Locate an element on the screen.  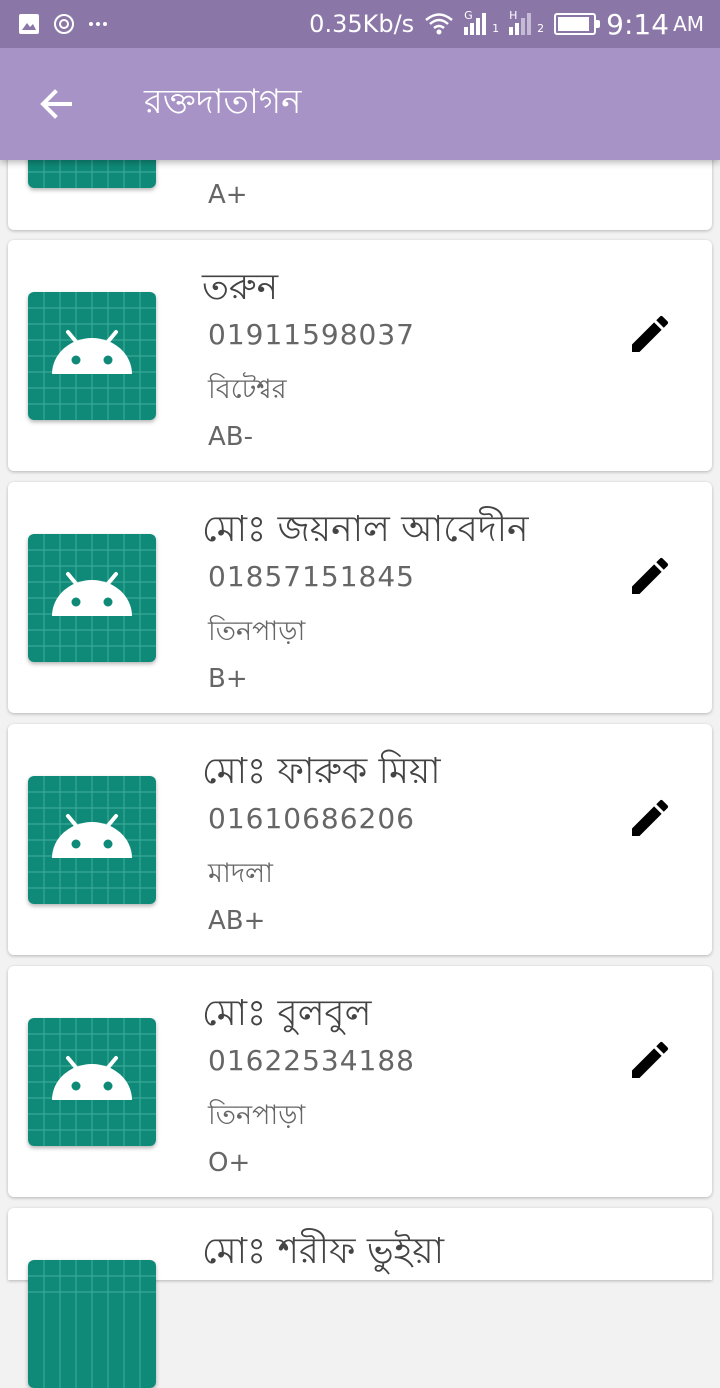
notification-icons is located at coordinates (63, 24).